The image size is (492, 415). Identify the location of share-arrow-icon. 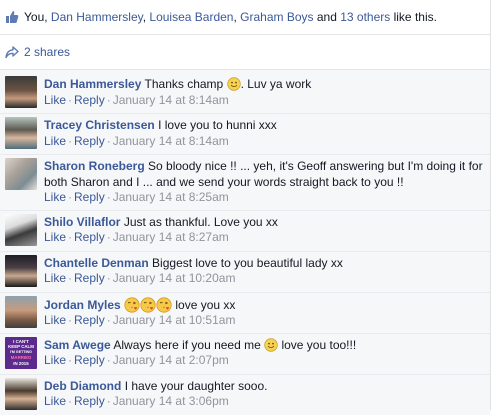
(12, 52).